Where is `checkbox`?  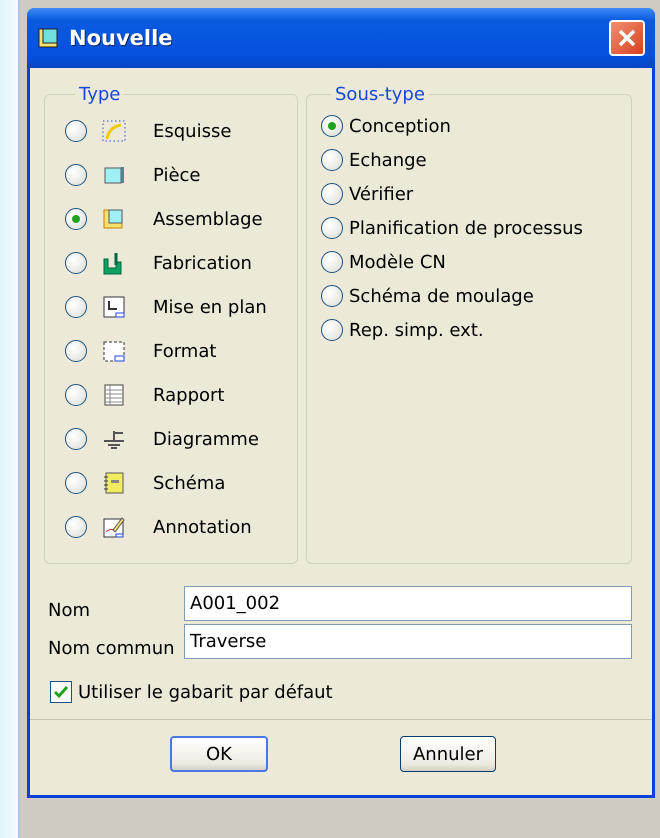
checkbox is located at coordinates (61, 692).